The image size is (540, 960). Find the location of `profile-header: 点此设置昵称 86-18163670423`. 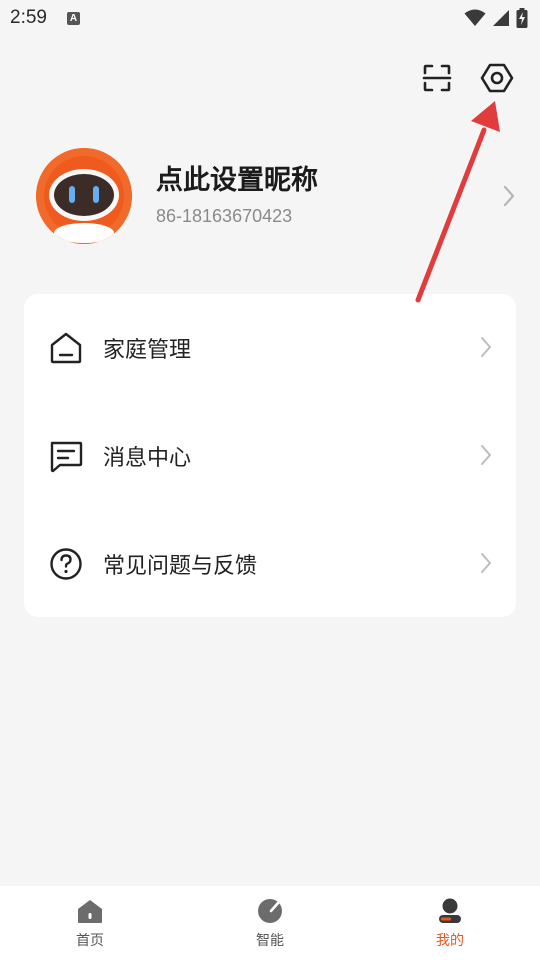

profile-header: 点此设置昵称 86-18163670423 is located at coordinates (281, 196).